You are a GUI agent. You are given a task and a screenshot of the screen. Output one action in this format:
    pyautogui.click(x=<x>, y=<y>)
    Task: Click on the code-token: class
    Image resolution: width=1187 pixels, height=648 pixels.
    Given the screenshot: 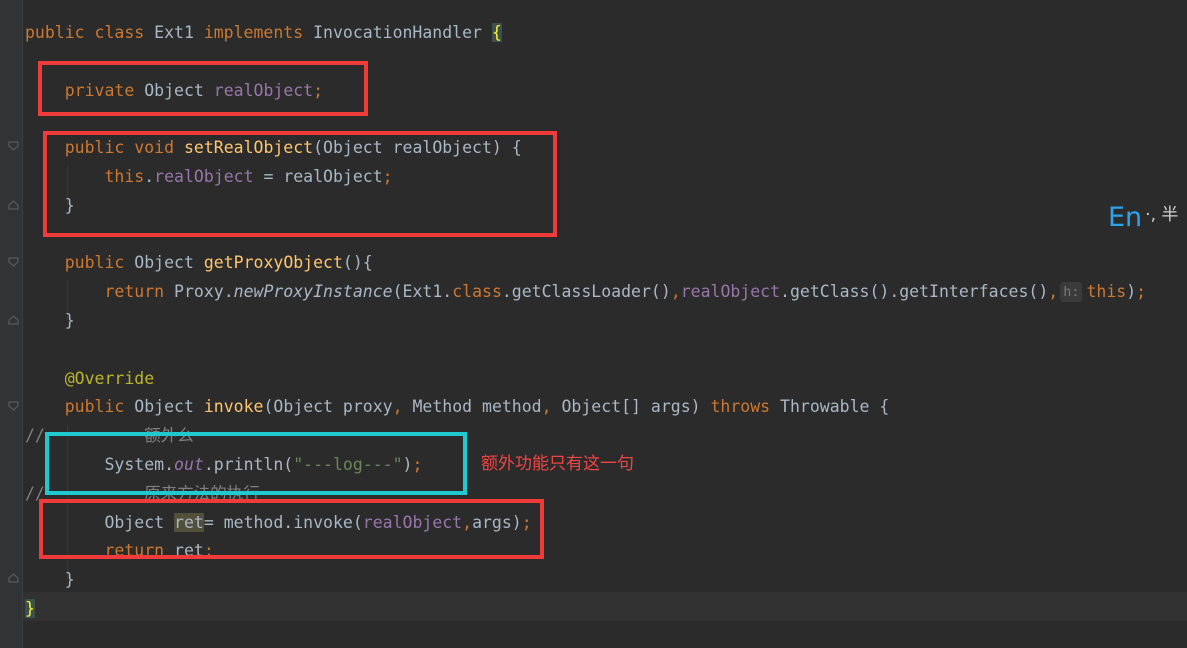 What is the action you would take?
    pyautogui.click(x=477, y=292)
    